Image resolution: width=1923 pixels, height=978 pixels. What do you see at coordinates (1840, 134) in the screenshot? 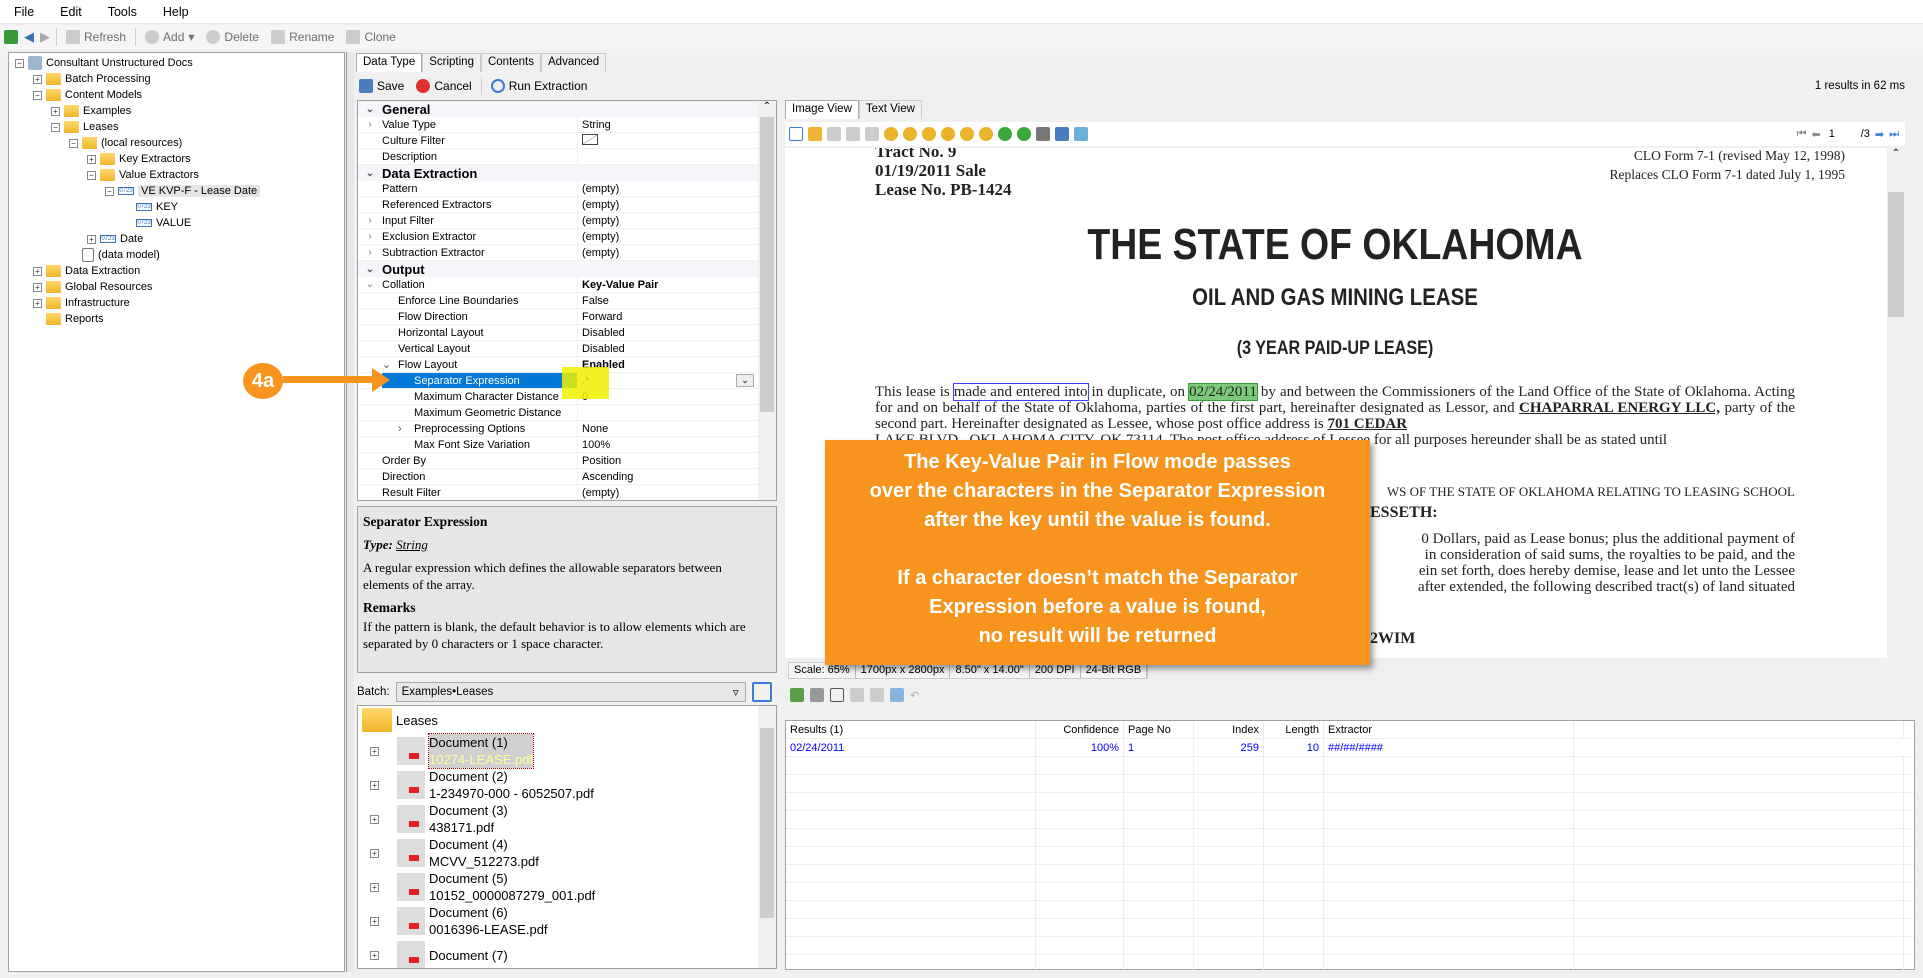
I see `page-input: 1` at bounding box center [1840, 134].